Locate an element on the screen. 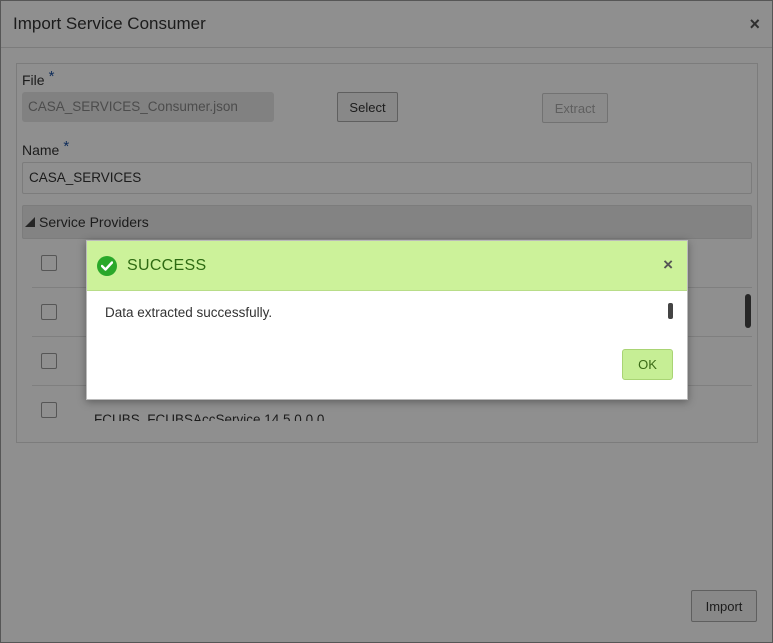 The width and height of the screenshot is (773, 643). success-message: Data extracted successfully. is located at coordinates (189, 312).